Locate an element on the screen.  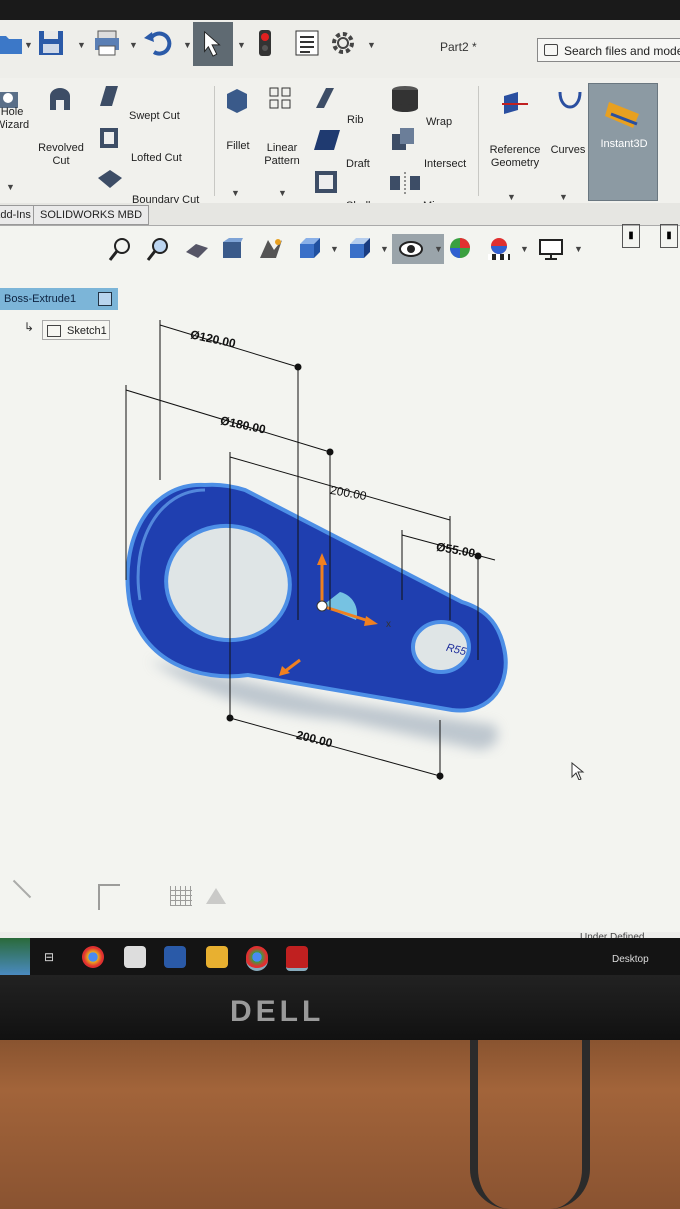
linear-sketch-pattern-icon is located at coordinates (181, 896).